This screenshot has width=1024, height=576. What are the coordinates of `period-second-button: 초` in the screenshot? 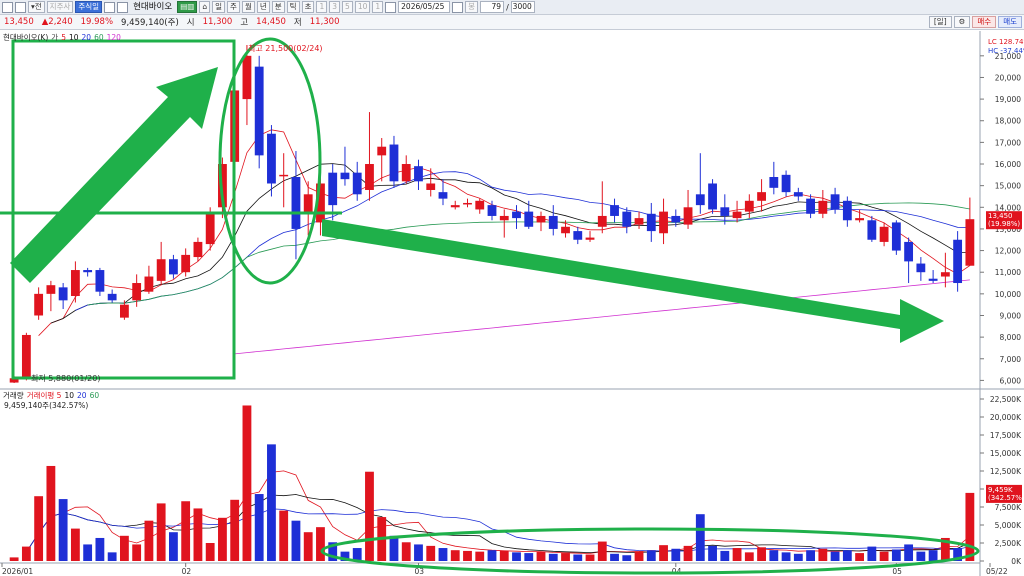 It's located at (308, 7).